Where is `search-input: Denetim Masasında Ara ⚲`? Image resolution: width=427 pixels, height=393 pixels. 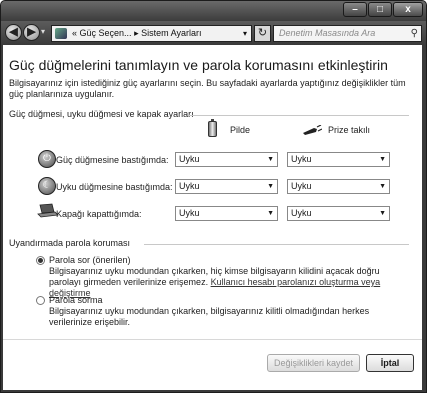 search-input: Denetim Masasında Ara ⚲ is located at coordinates (347, 33).